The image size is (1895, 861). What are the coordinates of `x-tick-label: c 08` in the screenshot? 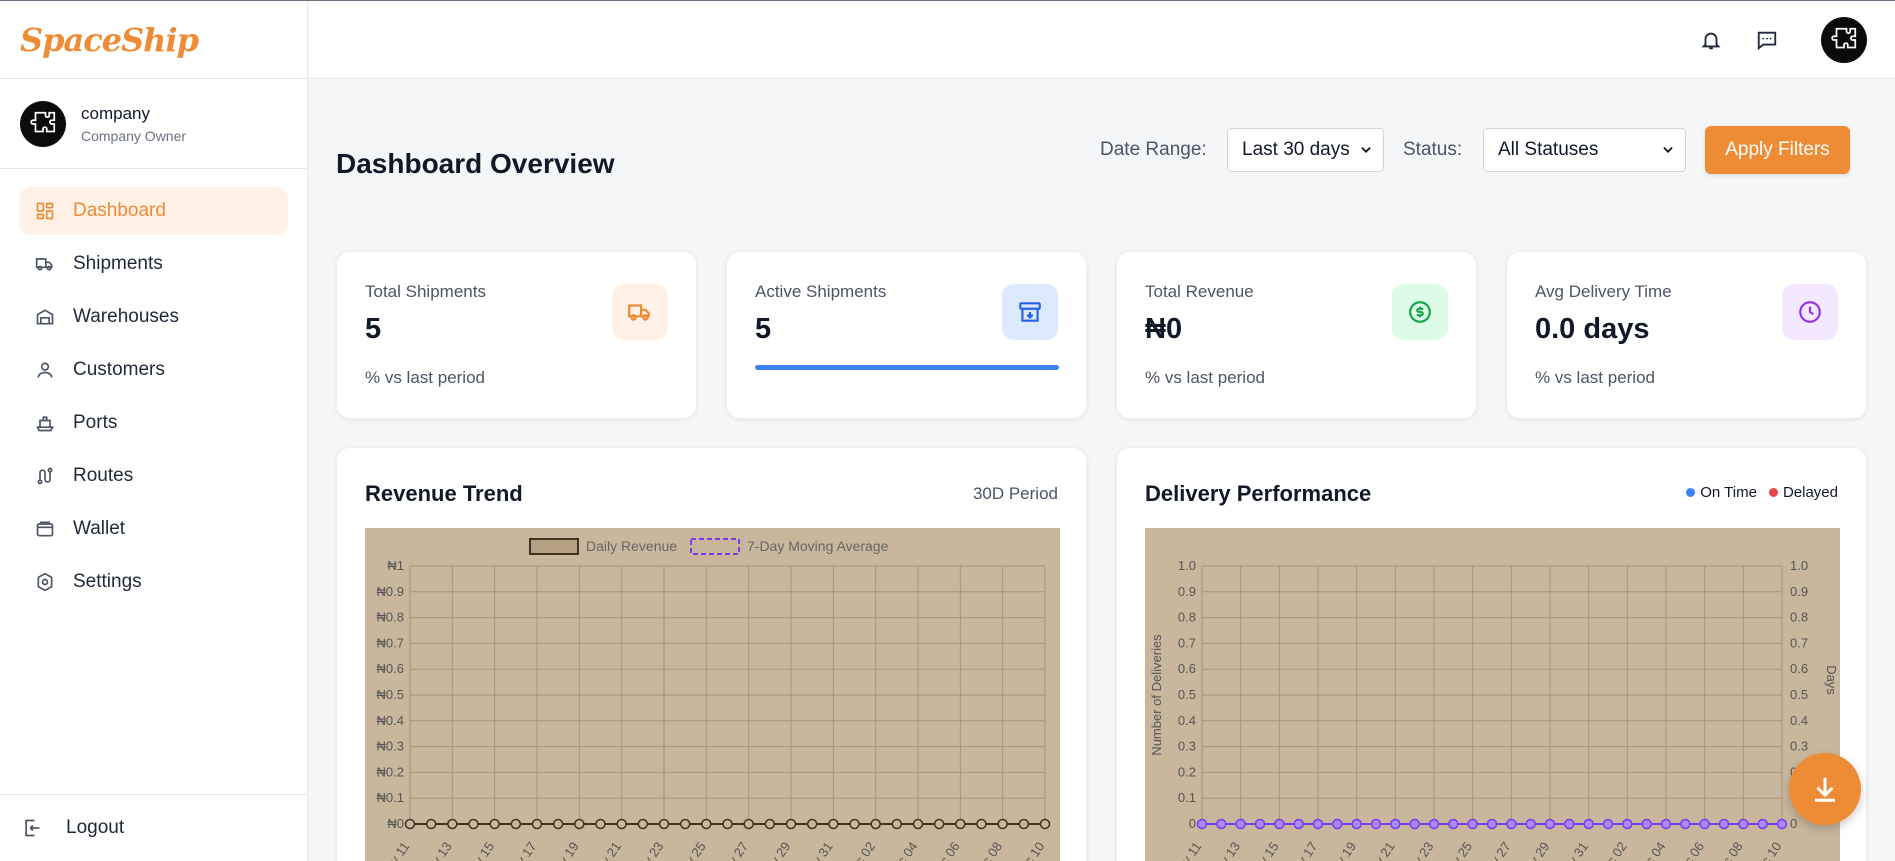 It's located at (992, 850).